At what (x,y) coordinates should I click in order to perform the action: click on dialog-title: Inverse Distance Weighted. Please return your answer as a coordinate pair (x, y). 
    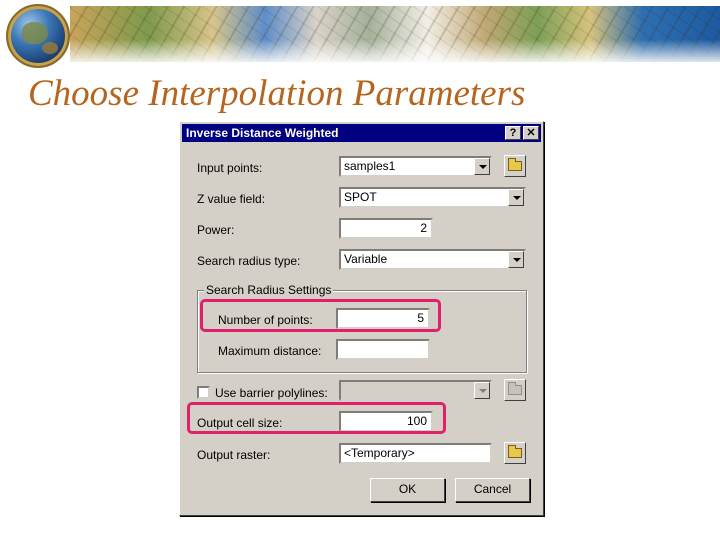
    Looking at the image, I should click on (262, 133).